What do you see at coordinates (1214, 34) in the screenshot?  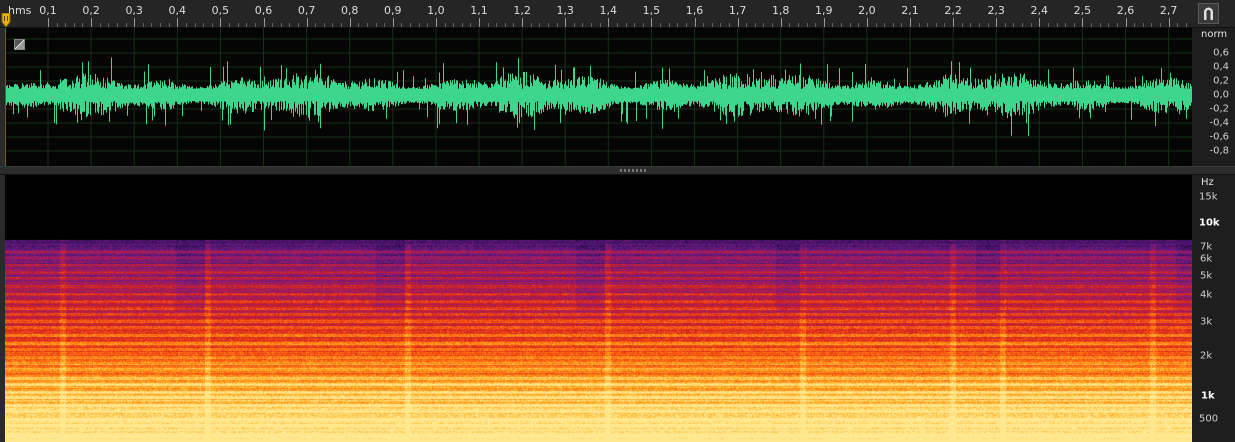 I see `amplitude-unit-label: norm` at bounding box center [1214, 34].